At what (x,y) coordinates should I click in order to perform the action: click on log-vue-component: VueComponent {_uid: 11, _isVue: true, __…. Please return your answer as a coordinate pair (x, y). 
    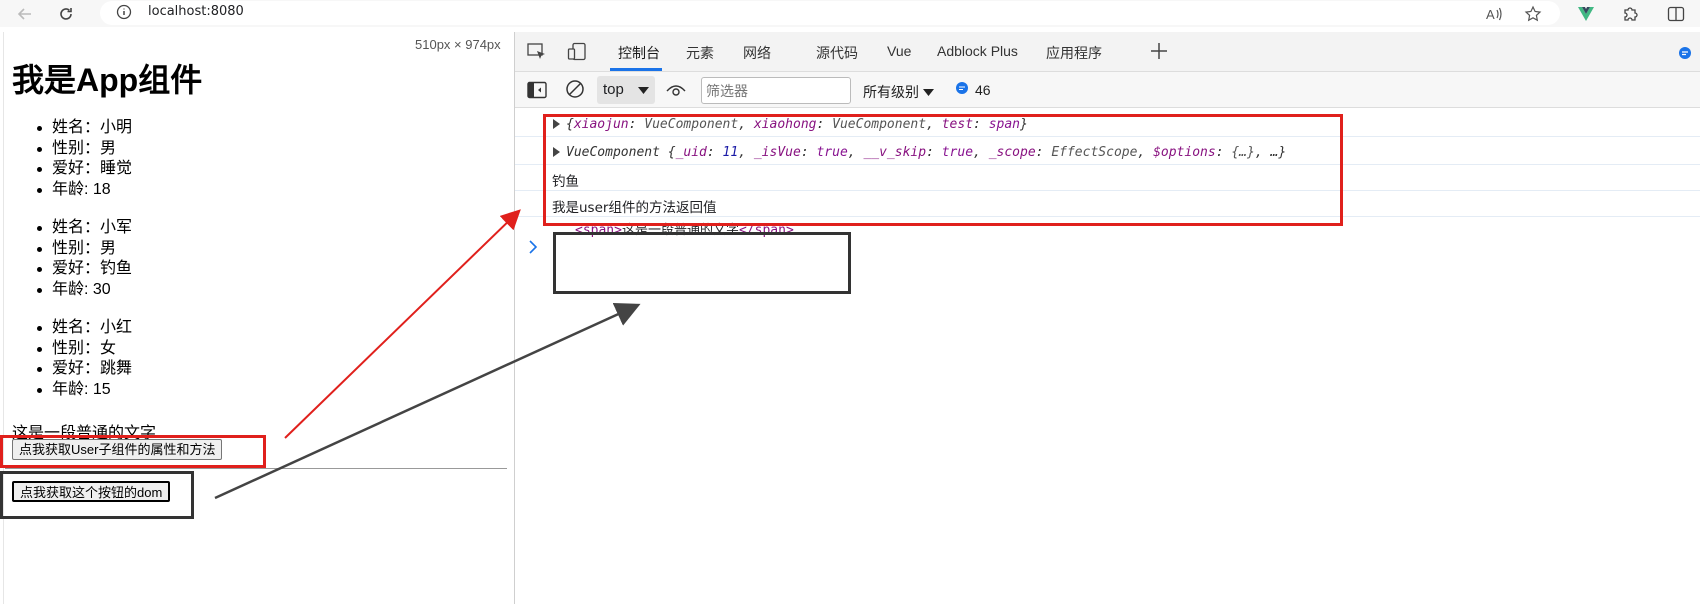
    Looking at the image, I should click on (1107, 151).